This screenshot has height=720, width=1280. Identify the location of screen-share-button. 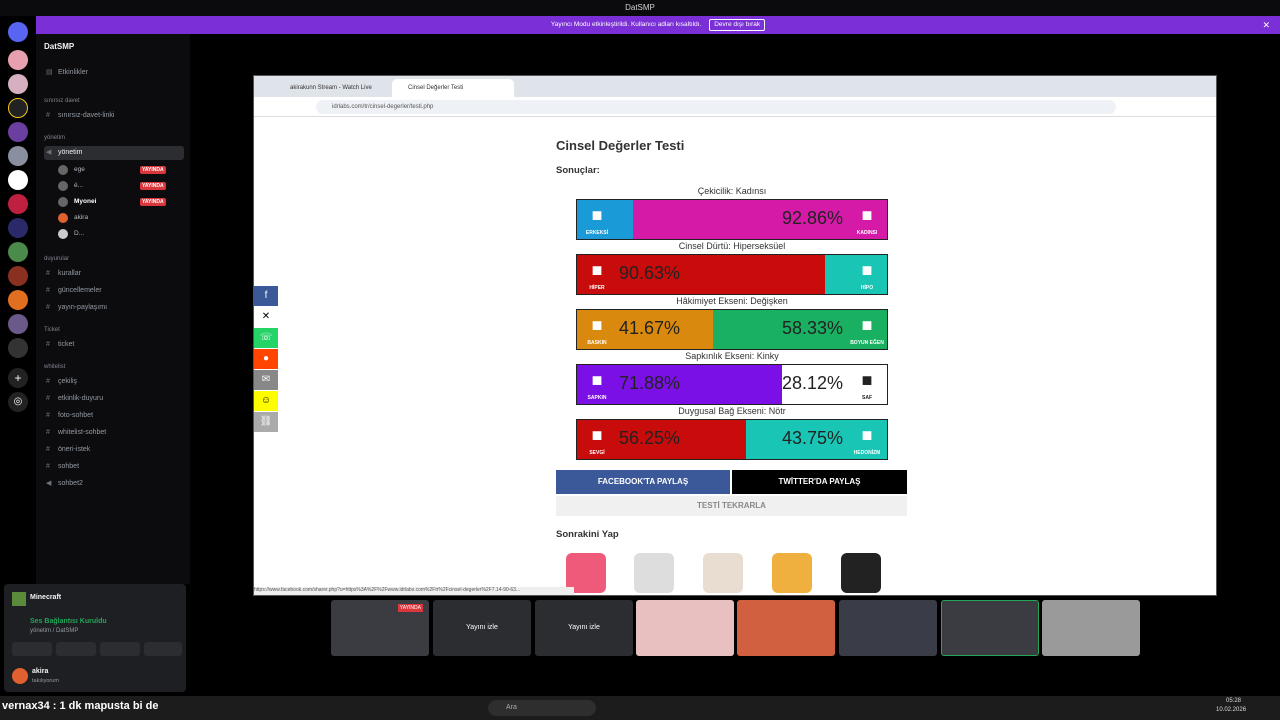
(76, 649).